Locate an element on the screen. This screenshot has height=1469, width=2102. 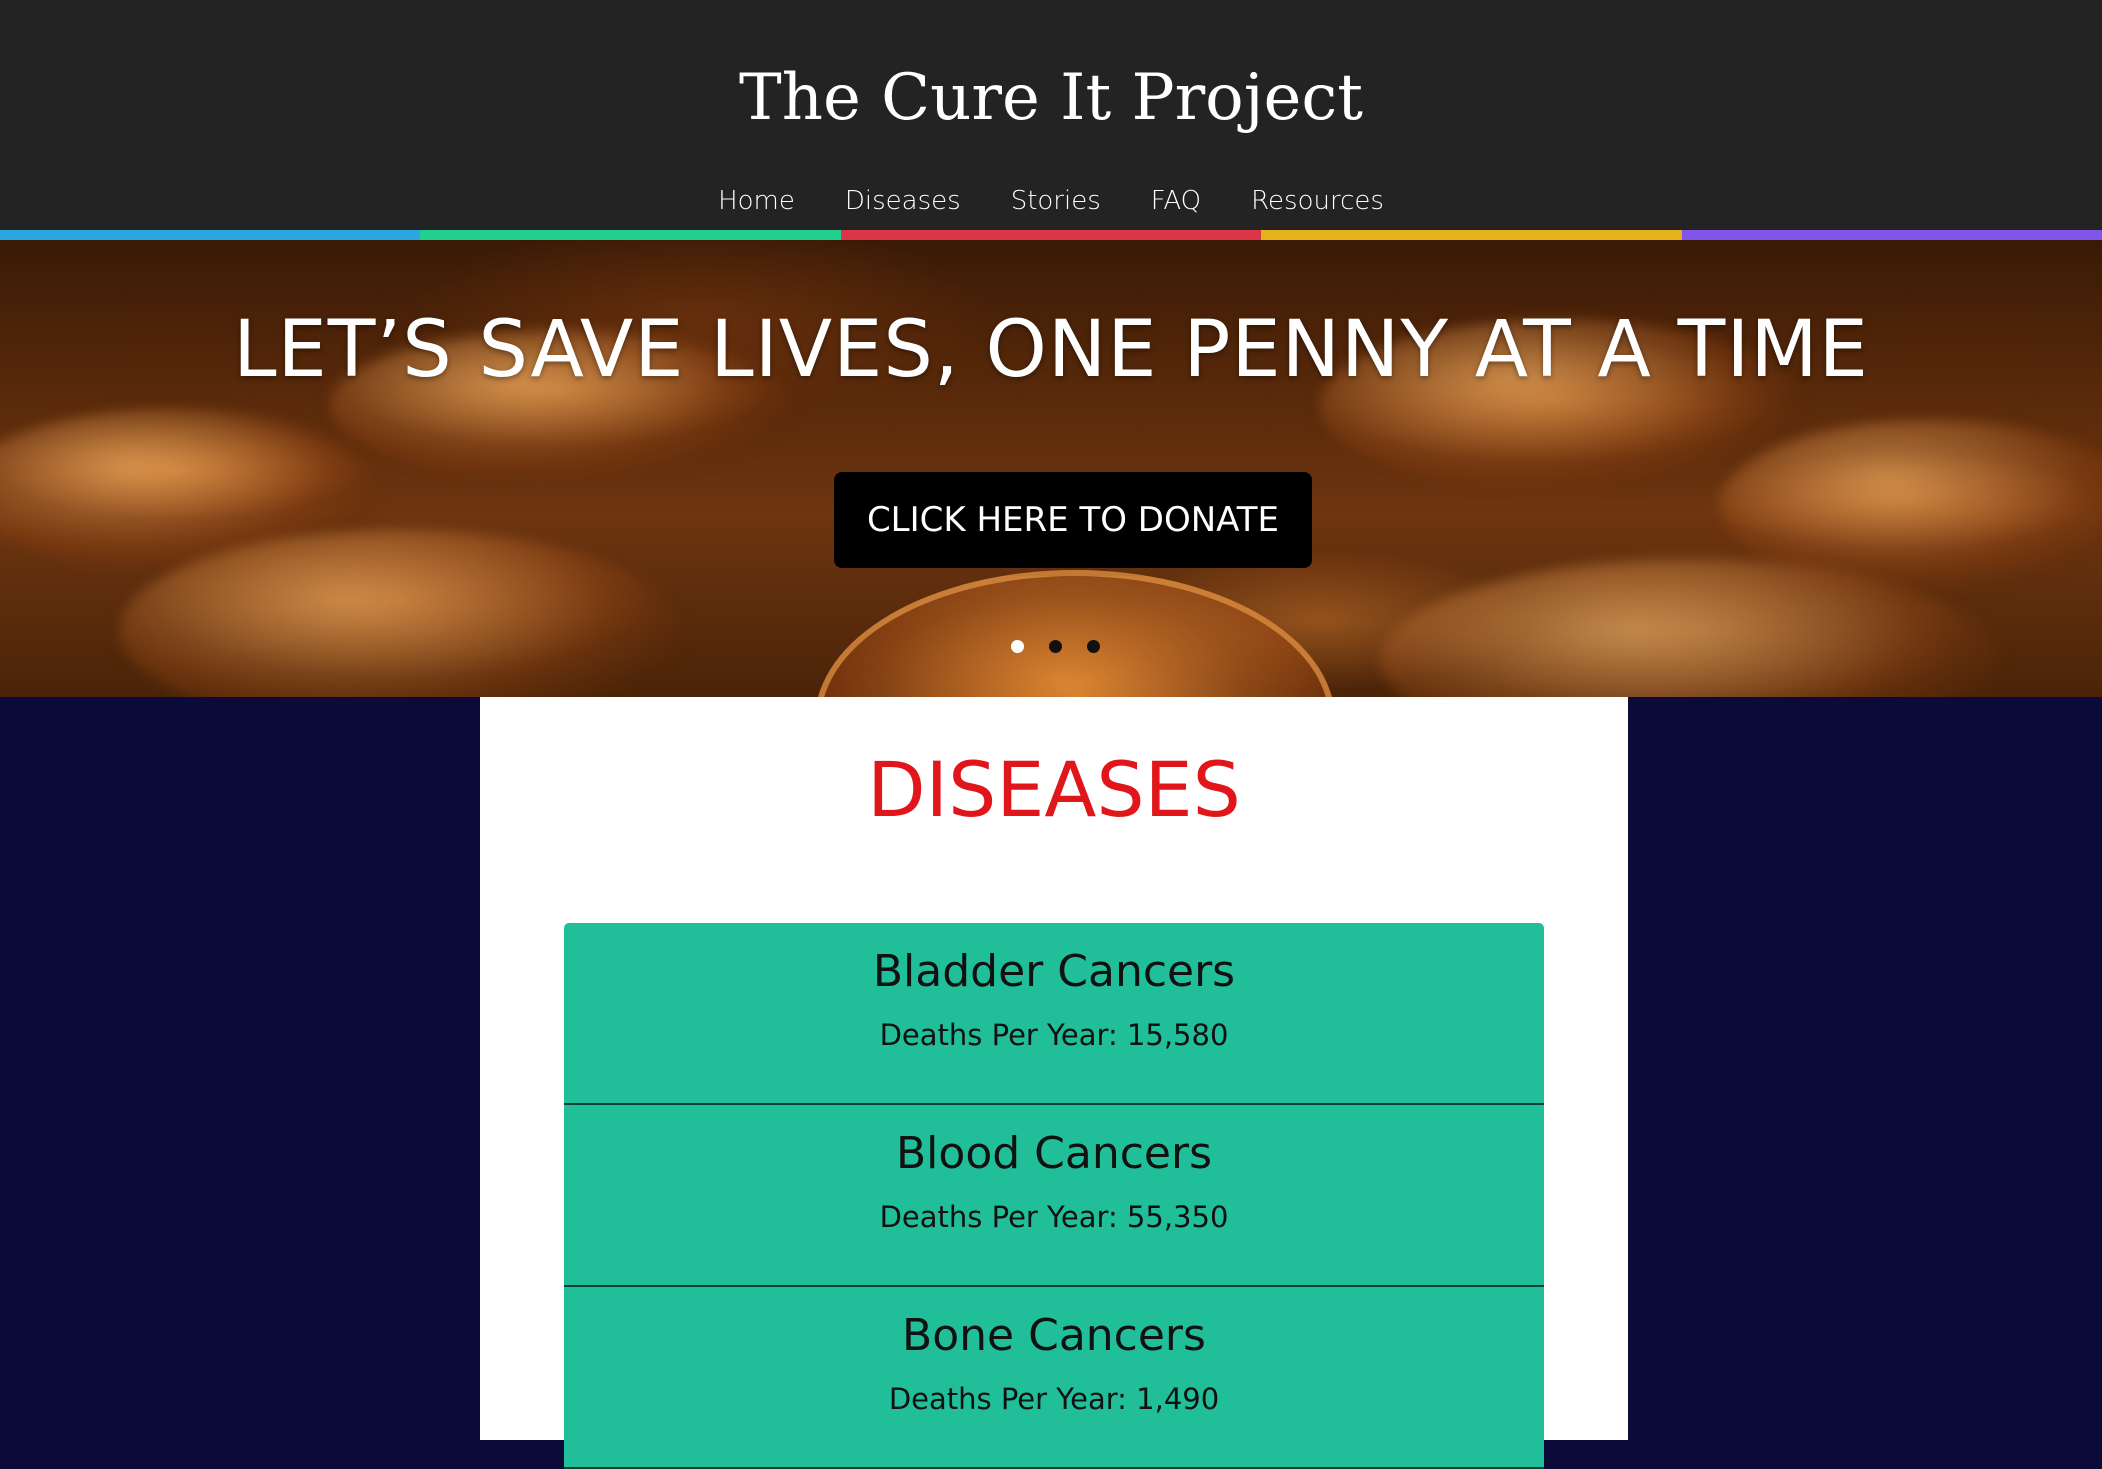
disease-deaths-per-year: Deaths Per Year: 15,580 is located at coordinates (1054, 1035).